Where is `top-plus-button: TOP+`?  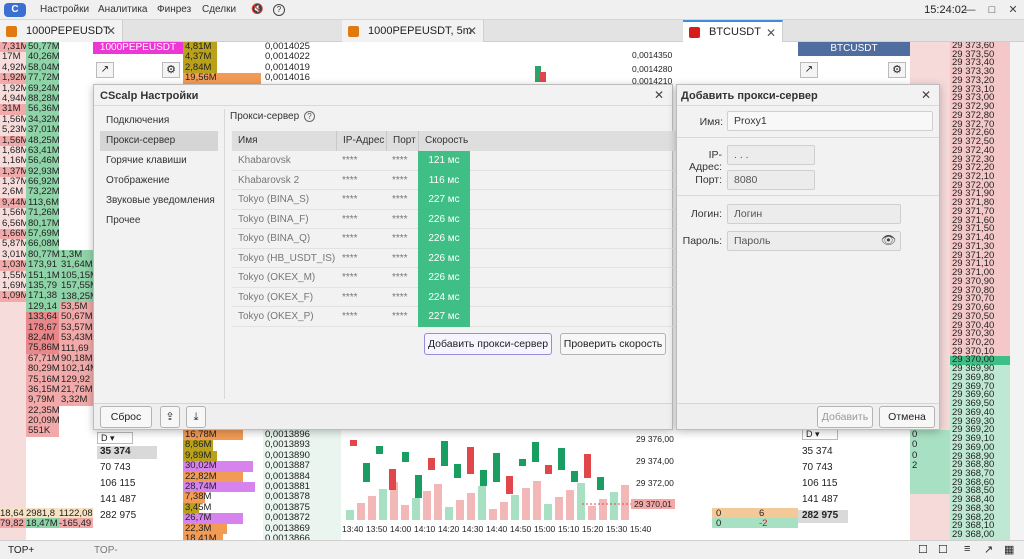 top-plus-button: TOP+ is located at coordinates (21, 550).